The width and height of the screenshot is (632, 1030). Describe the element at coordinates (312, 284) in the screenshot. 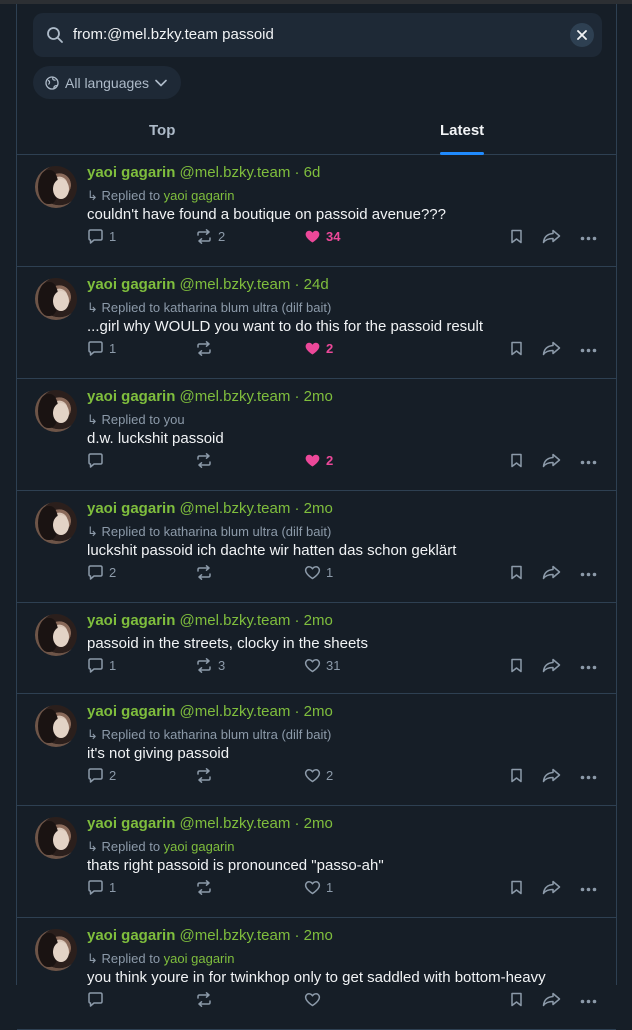

I see `post-timestamp: · 24d` at that location.